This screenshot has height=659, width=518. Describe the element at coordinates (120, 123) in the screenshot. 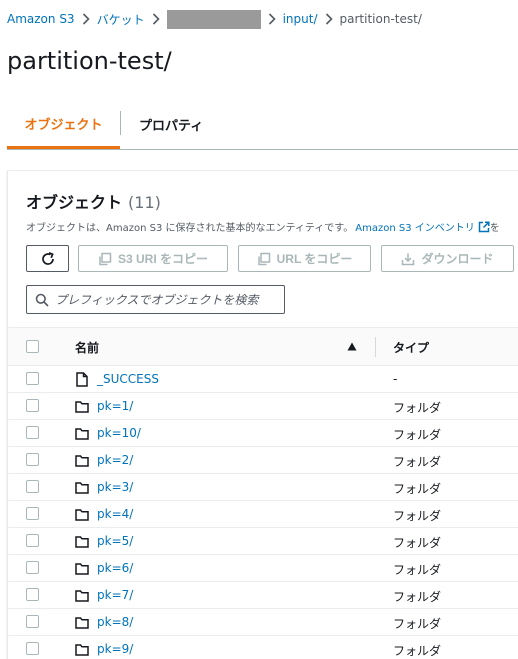

I see `tab-divider` at that location.